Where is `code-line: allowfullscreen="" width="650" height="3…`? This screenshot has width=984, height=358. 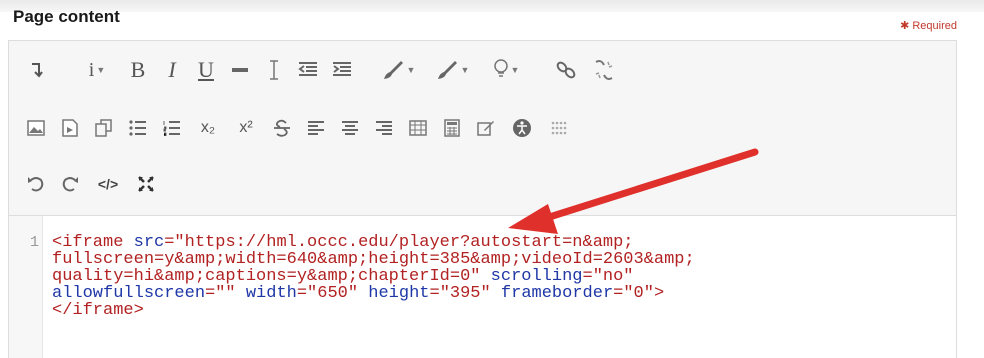 code-line: allowfullscreen="" width="650" height="3… is located at coordinates (373, 293).